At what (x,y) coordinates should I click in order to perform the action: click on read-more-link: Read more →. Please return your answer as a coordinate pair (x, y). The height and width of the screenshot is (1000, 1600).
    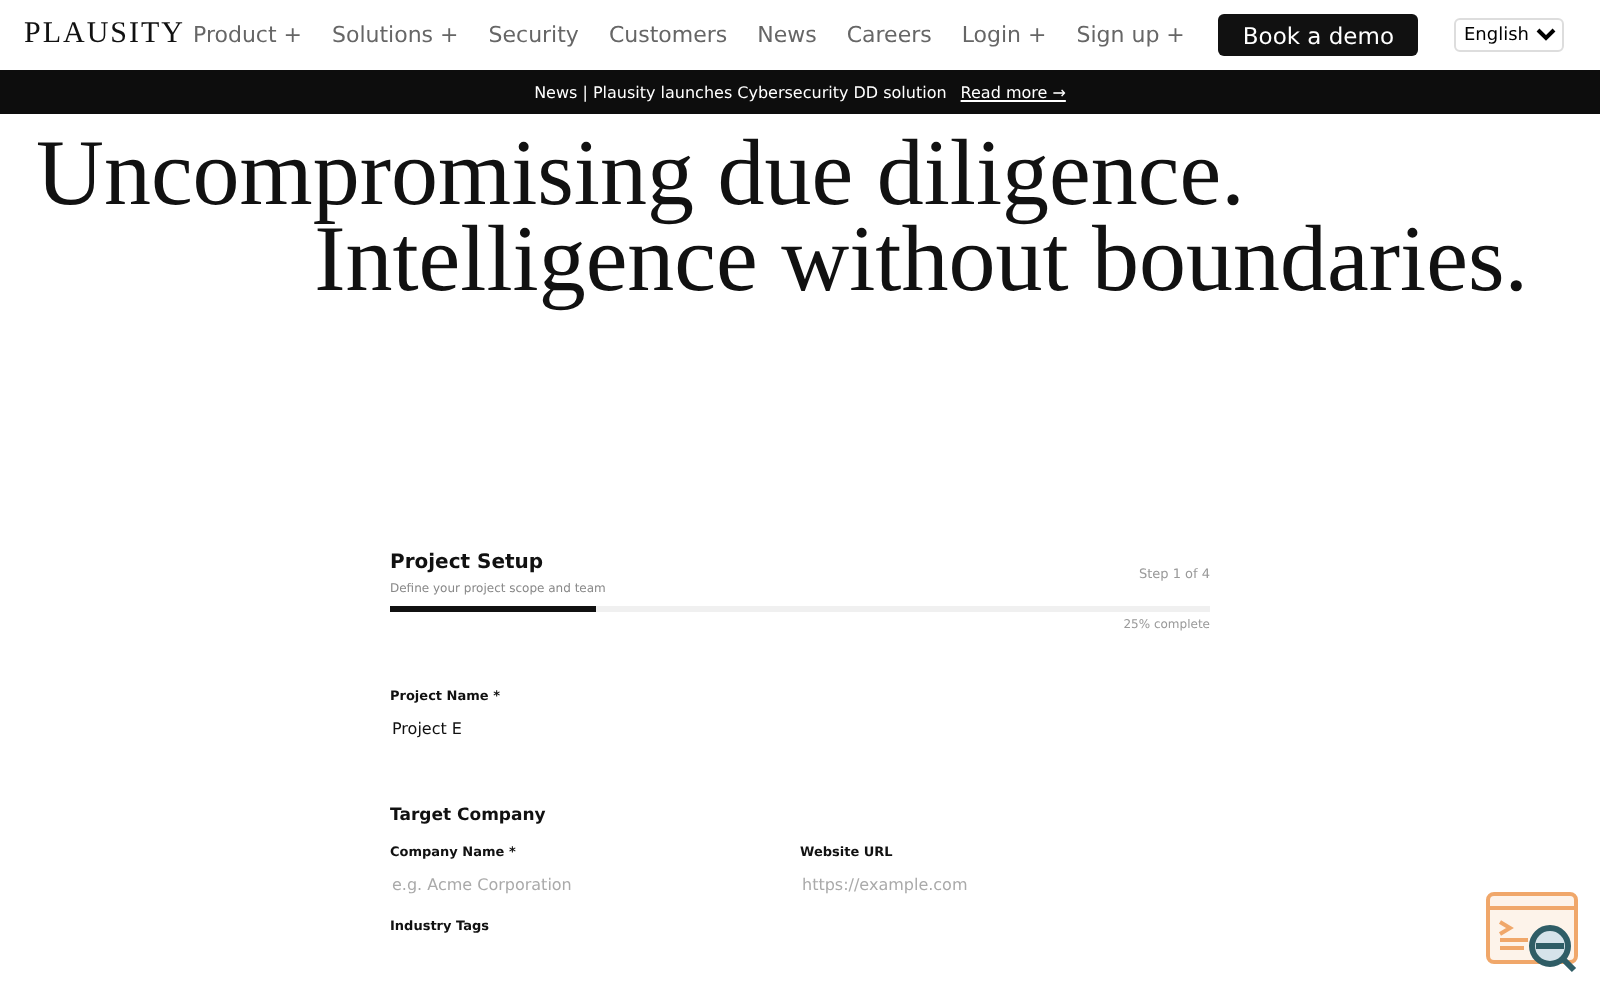
    Looking at the image, I should click on (1013, 92).